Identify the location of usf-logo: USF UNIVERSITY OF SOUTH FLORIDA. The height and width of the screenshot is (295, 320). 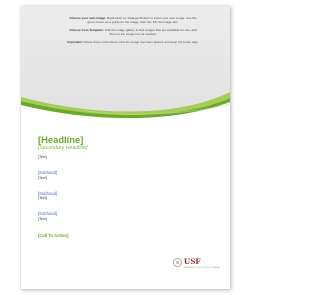
(196, 263).